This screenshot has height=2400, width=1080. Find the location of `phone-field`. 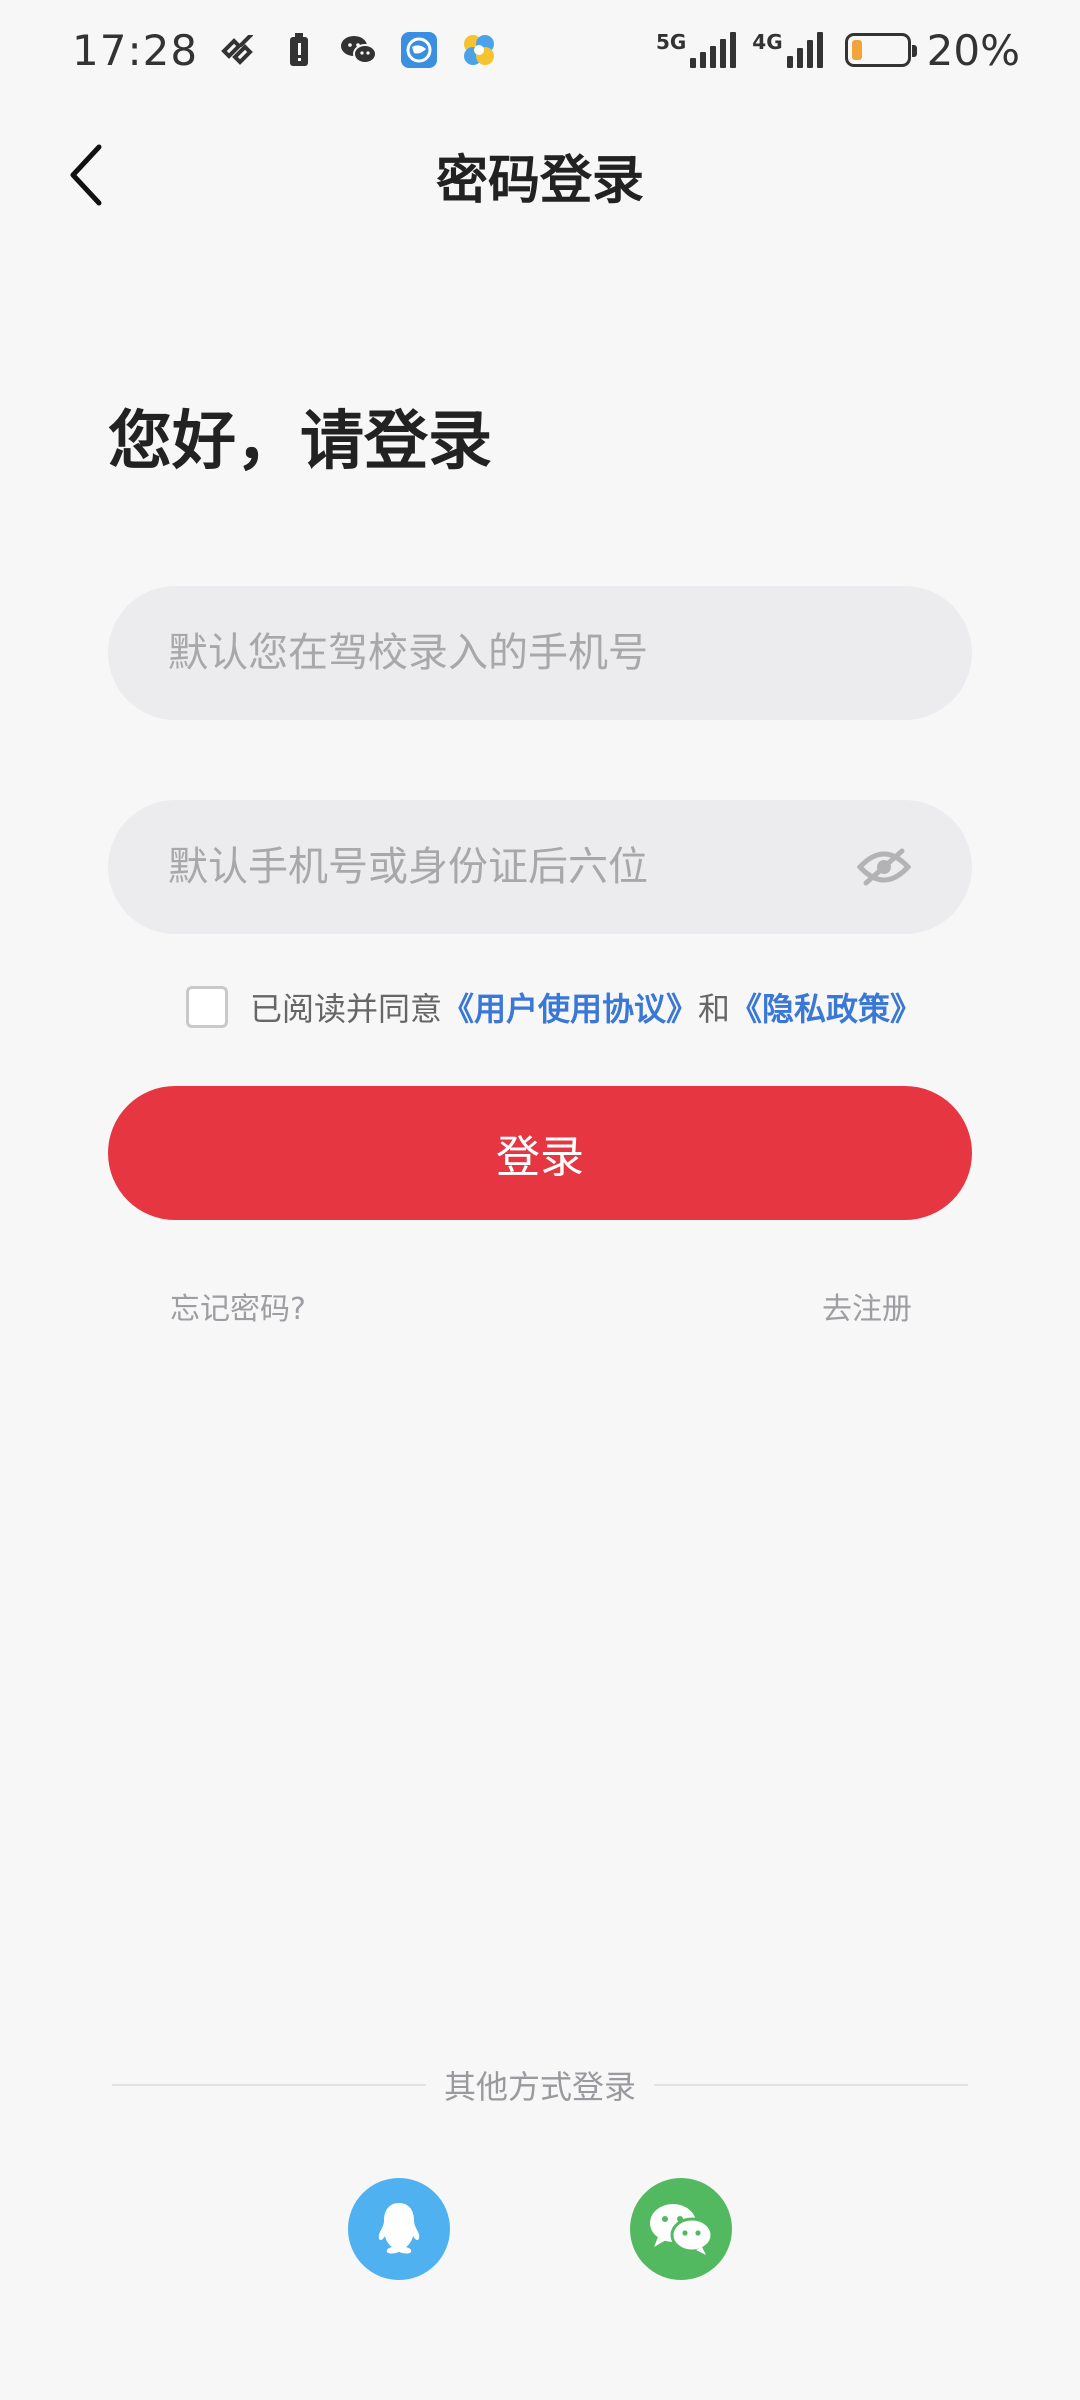

phone-field is located at coordinates (540, 653).